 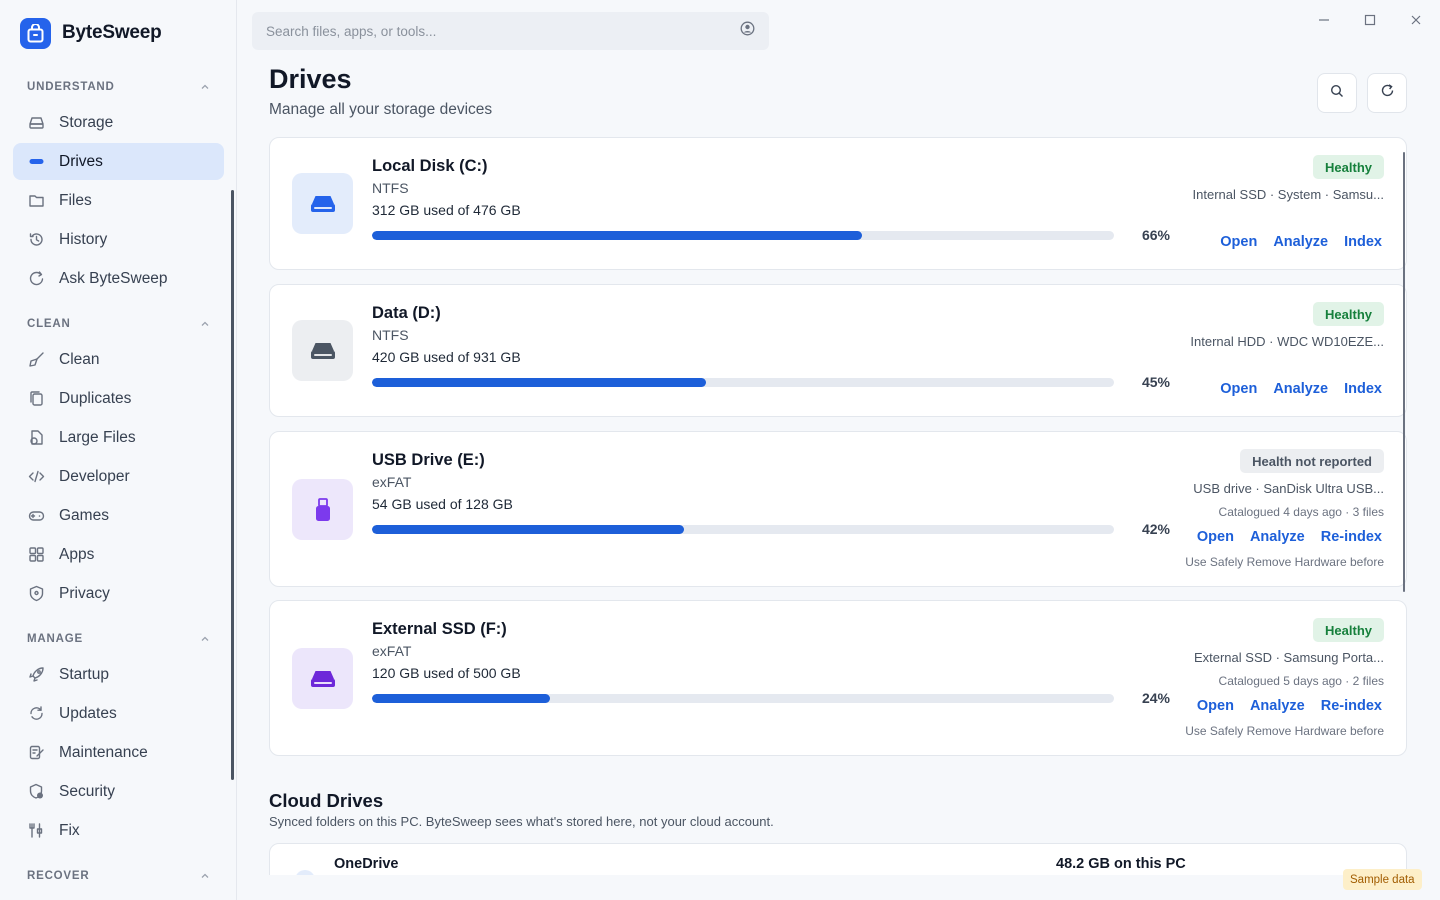 I want to click on account-icon, so click(x=747, y=31).